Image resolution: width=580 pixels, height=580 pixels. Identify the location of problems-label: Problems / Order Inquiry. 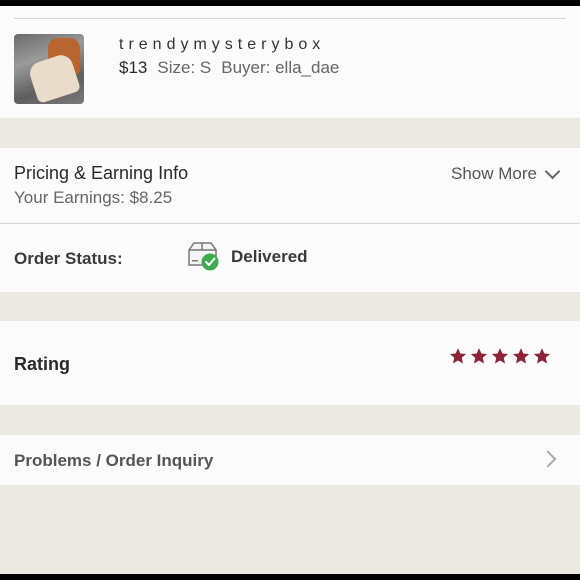
(114, 460).